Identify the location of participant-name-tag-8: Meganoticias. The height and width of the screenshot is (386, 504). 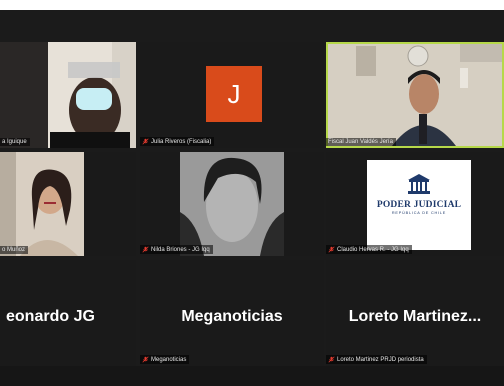
(165, 359).